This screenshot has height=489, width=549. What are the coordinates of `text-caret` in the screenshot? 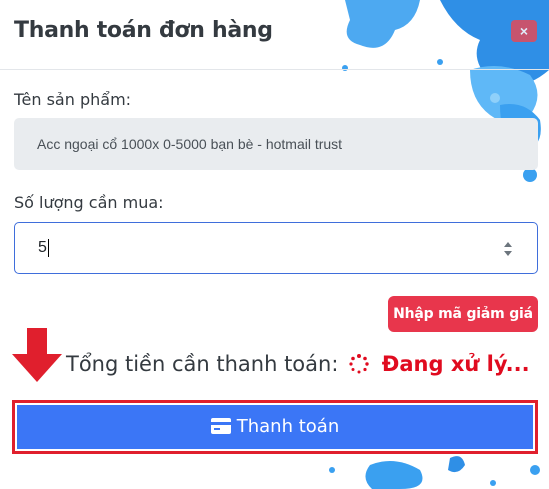 It's located at (48, 247).